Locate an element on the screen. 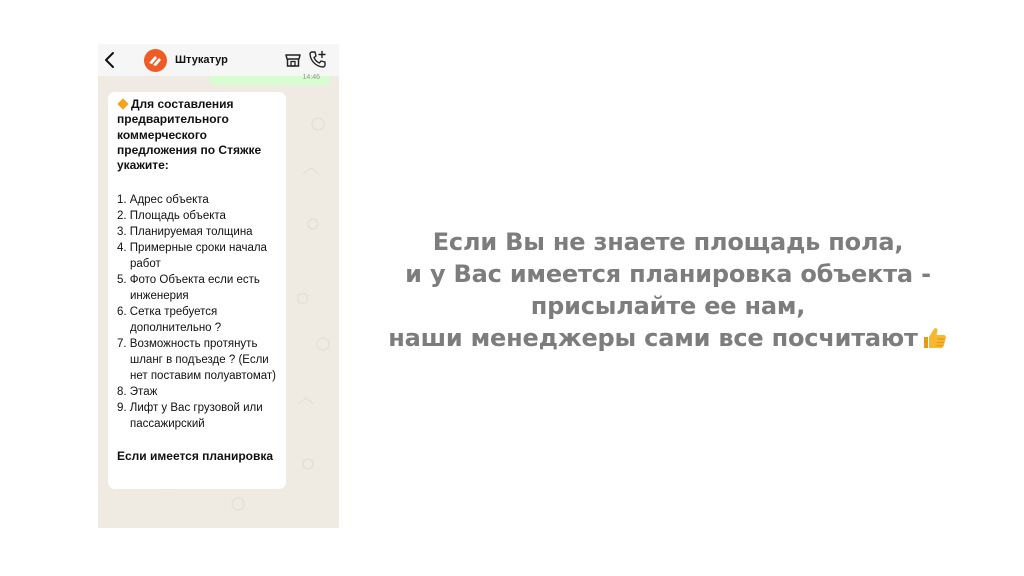 This screenshot has height=576, width=1024. orange-diamond-icon is located at coordinates (123, 104).